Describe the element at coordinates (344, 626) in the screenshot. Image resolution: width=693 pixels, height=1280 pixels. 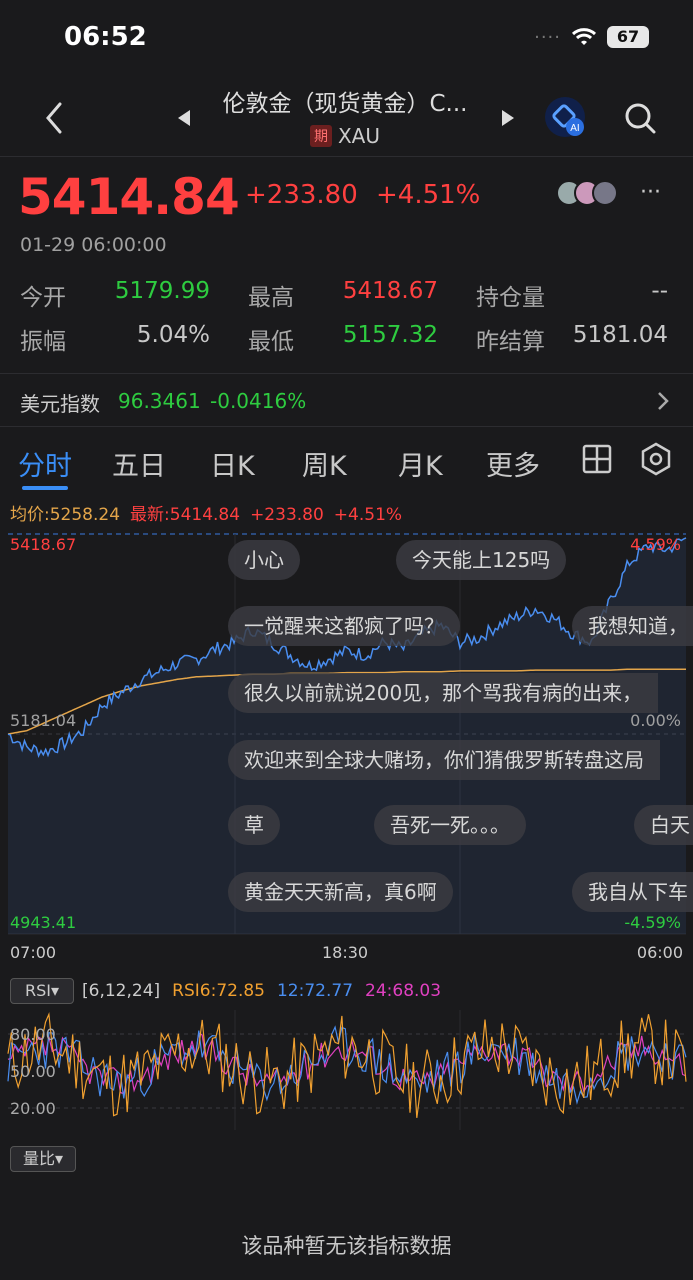
I see `comment-bubble: 一觉醒来这都疯了吗？` at that location.